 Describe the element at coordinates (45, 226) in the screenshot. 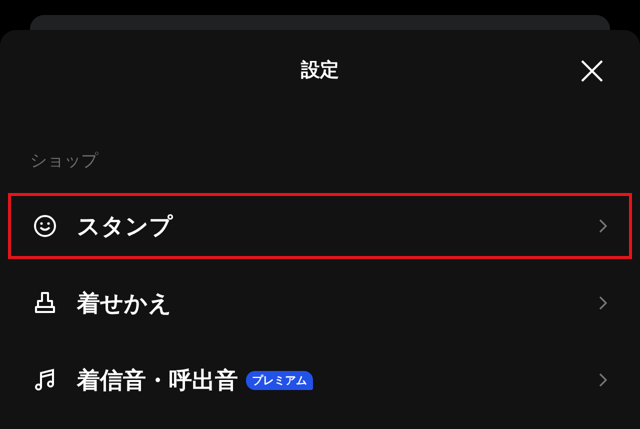

I see `smiley-icon` at that location.